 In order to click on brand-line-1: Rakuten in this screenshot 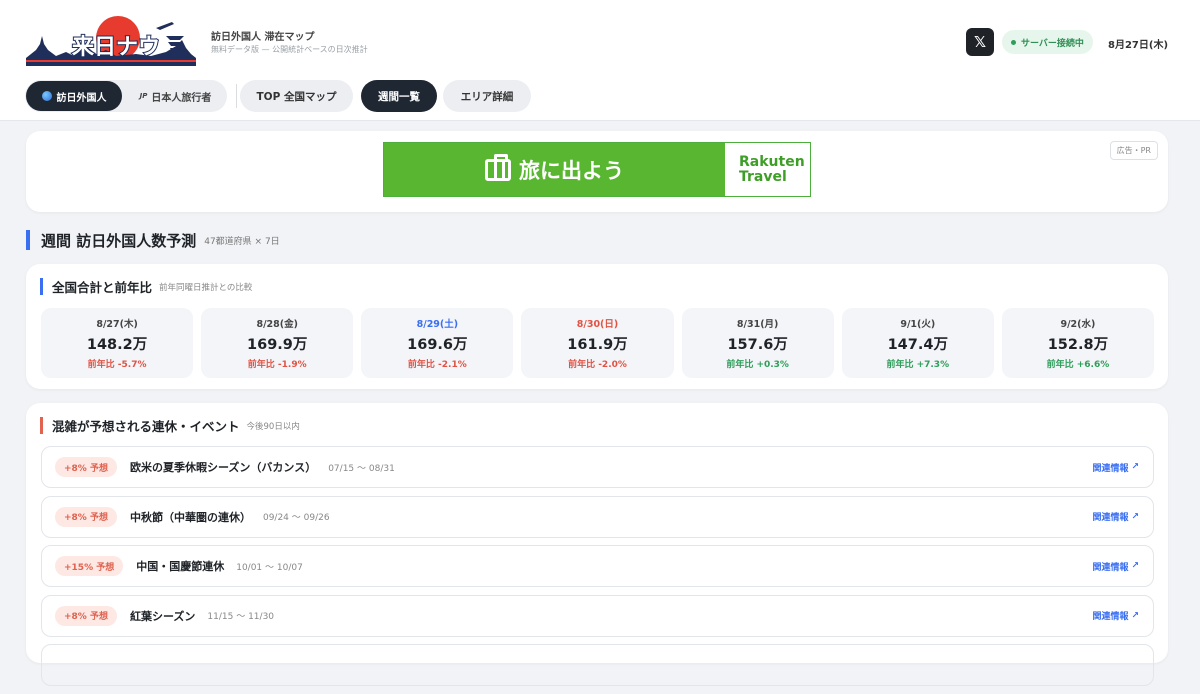, I will do `click(772, 161)`.